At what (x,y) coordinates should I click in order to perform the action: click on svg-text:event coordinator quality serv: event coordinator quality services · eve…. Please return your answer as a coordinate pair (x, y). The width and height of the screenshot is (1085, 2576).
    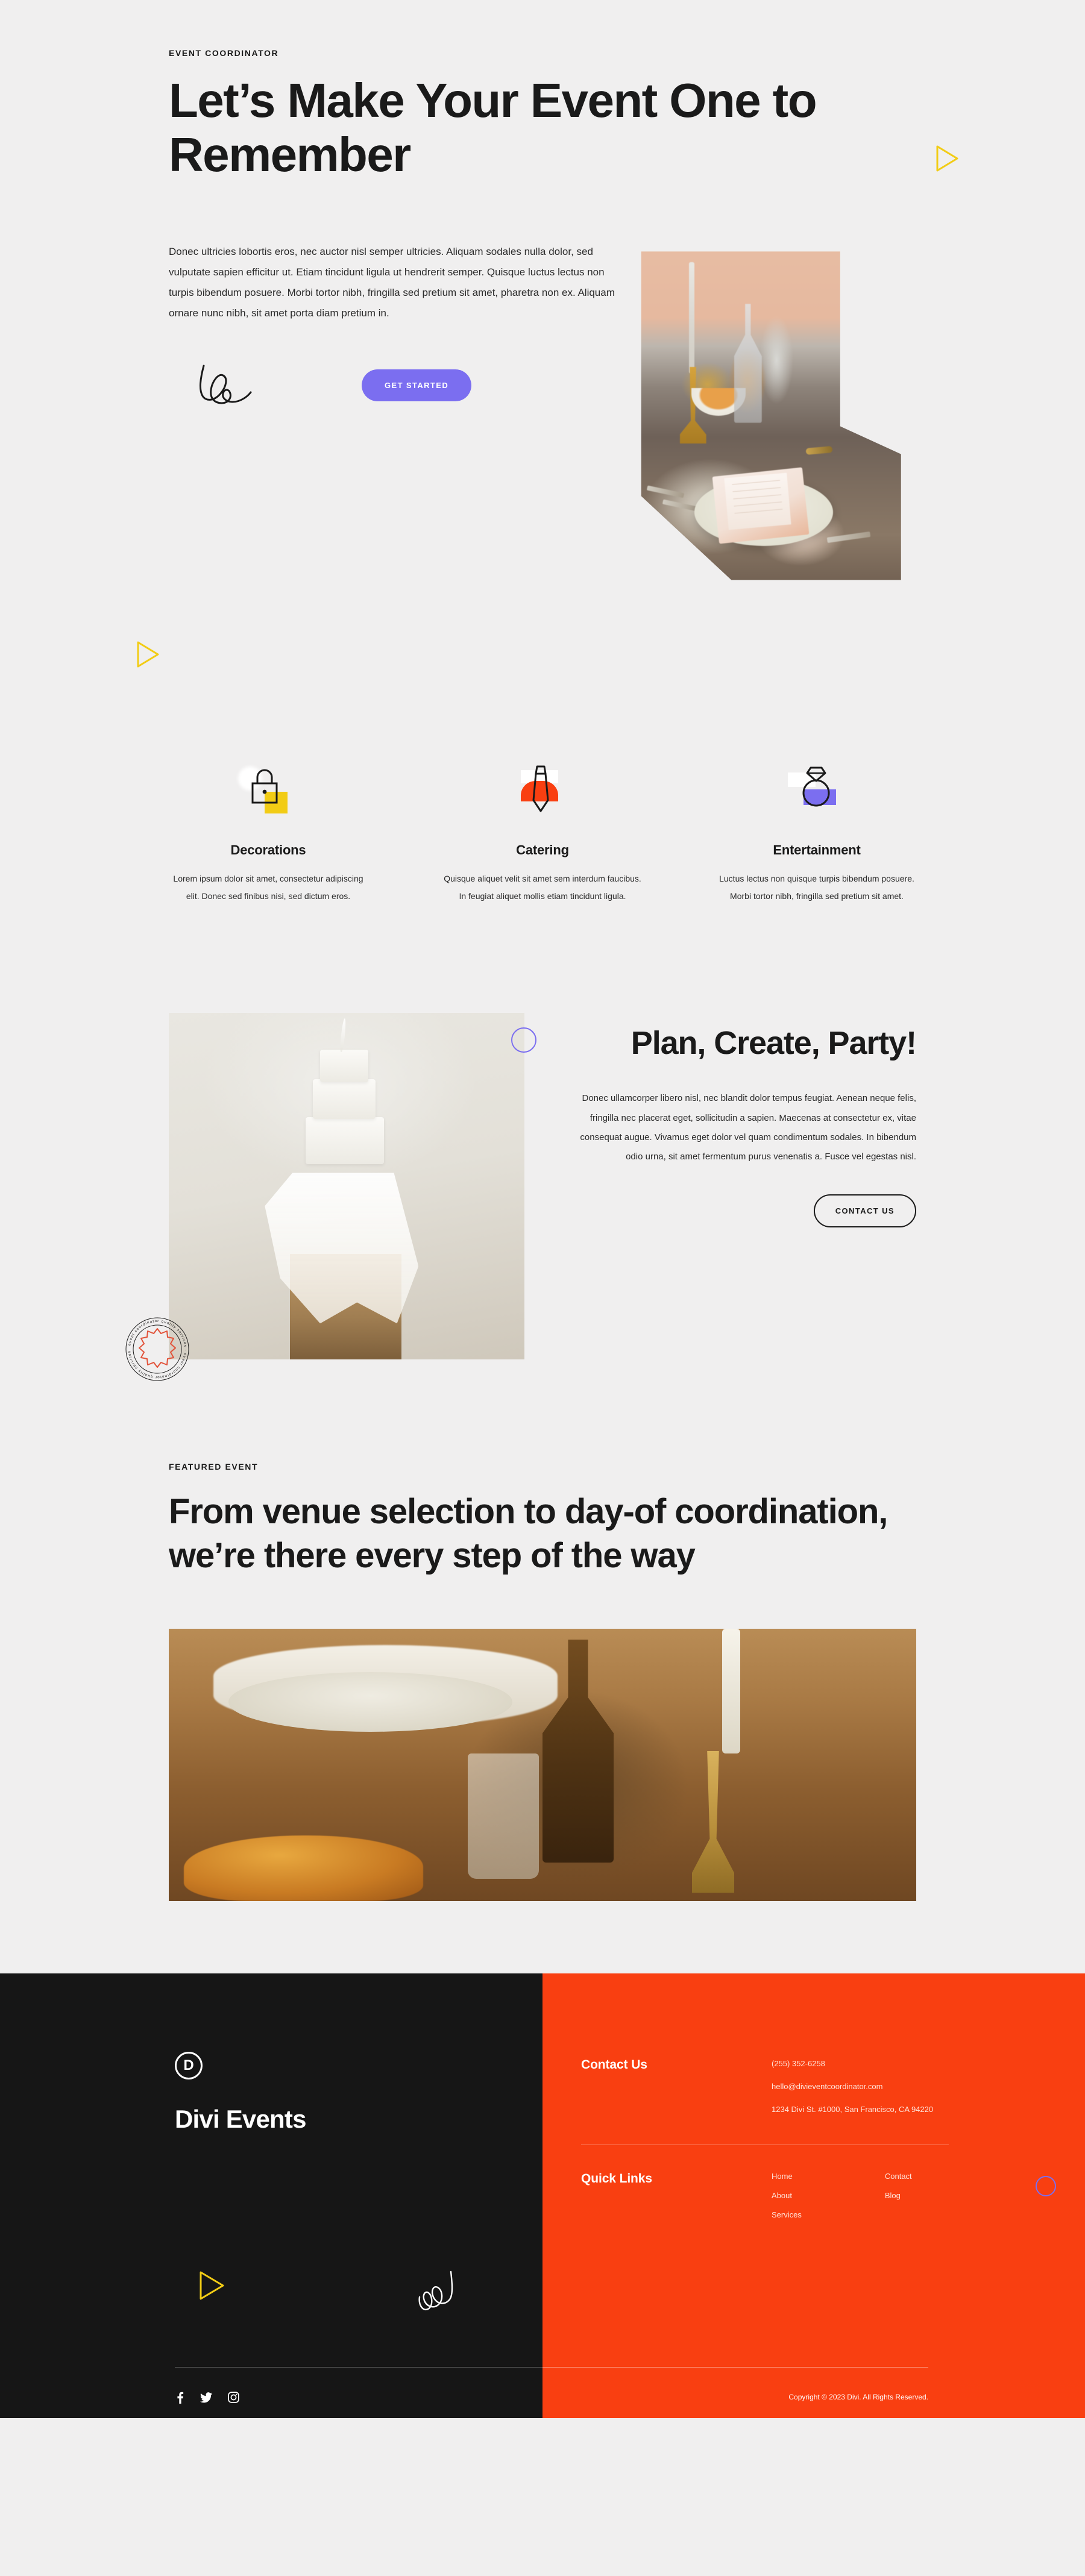
    Looking at the image, I should click on (154, 1346).